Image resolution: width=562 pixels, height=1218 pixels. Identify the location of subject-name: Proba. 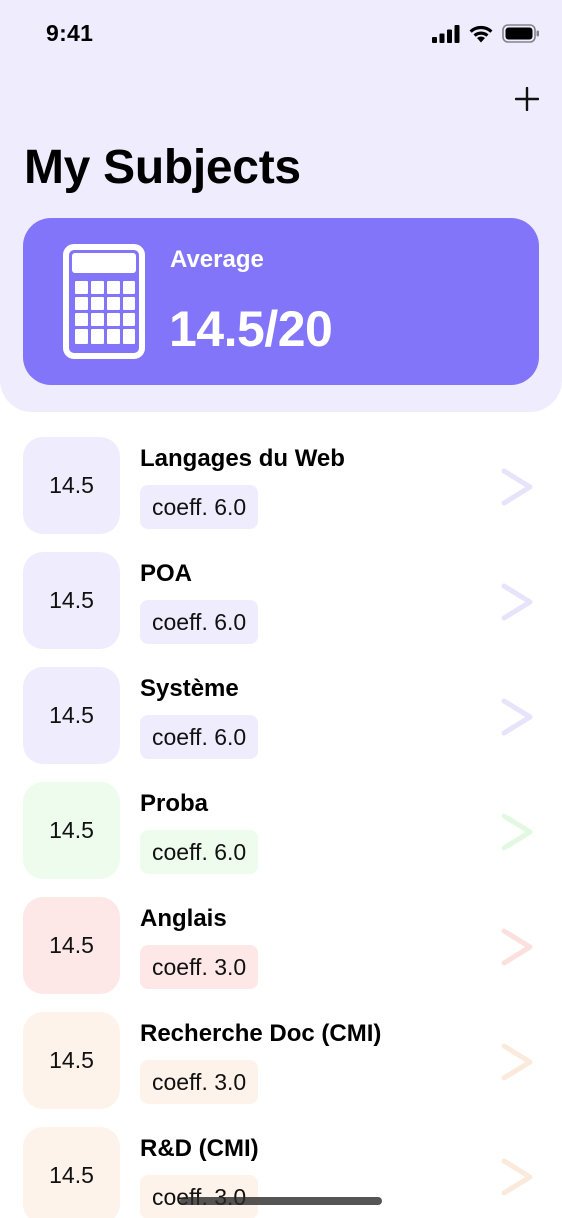
(174, 803).